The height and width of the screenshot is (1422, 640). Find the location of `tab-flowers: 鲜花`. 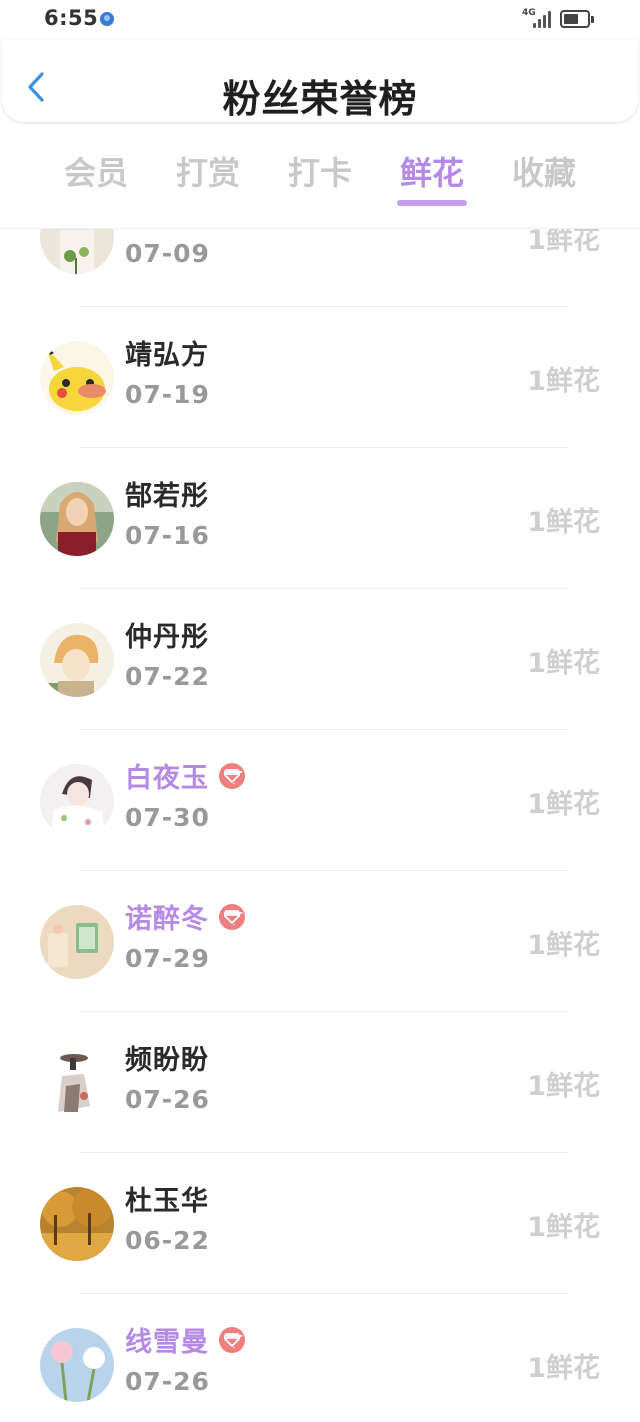

tab-flowers: 鲜花 is located at coordinates (432, 171).